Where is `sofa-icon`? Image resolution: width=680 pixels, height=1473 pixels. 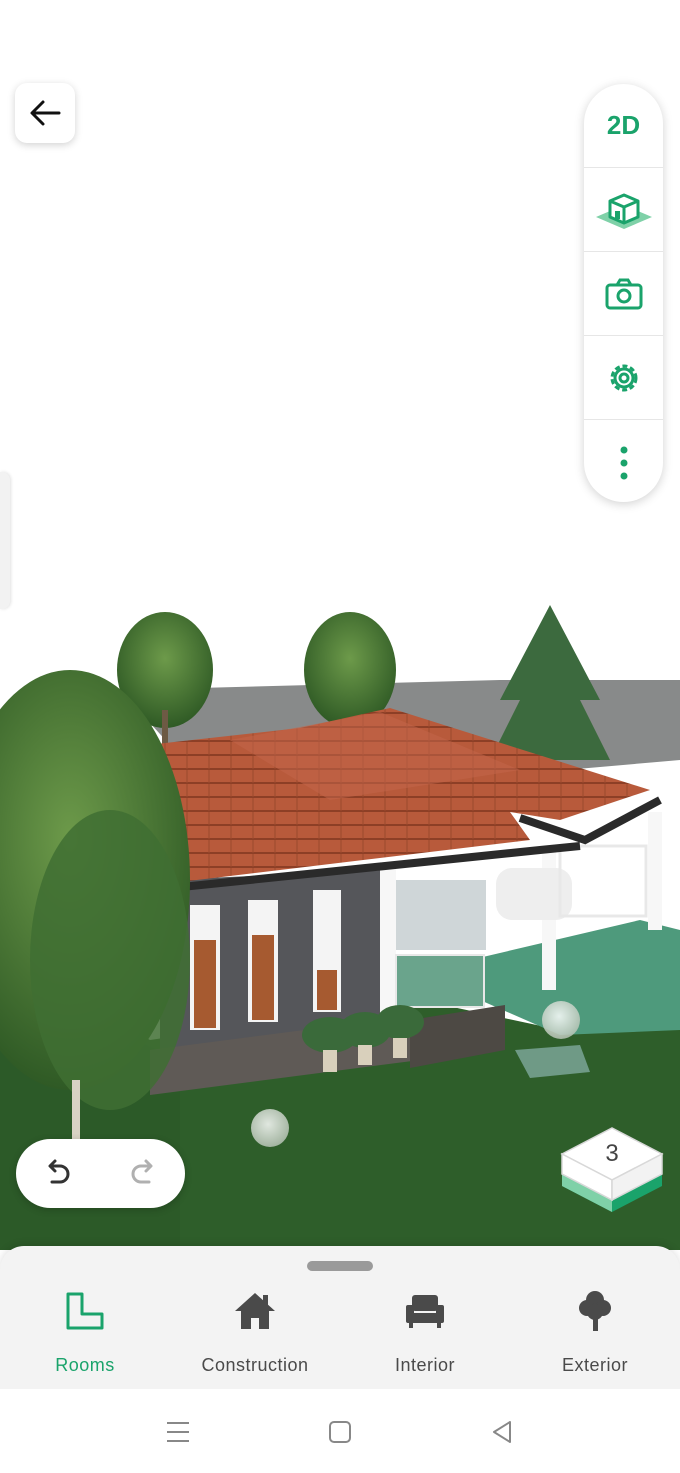 sofa-icon is located at coordinates (425, 1311).